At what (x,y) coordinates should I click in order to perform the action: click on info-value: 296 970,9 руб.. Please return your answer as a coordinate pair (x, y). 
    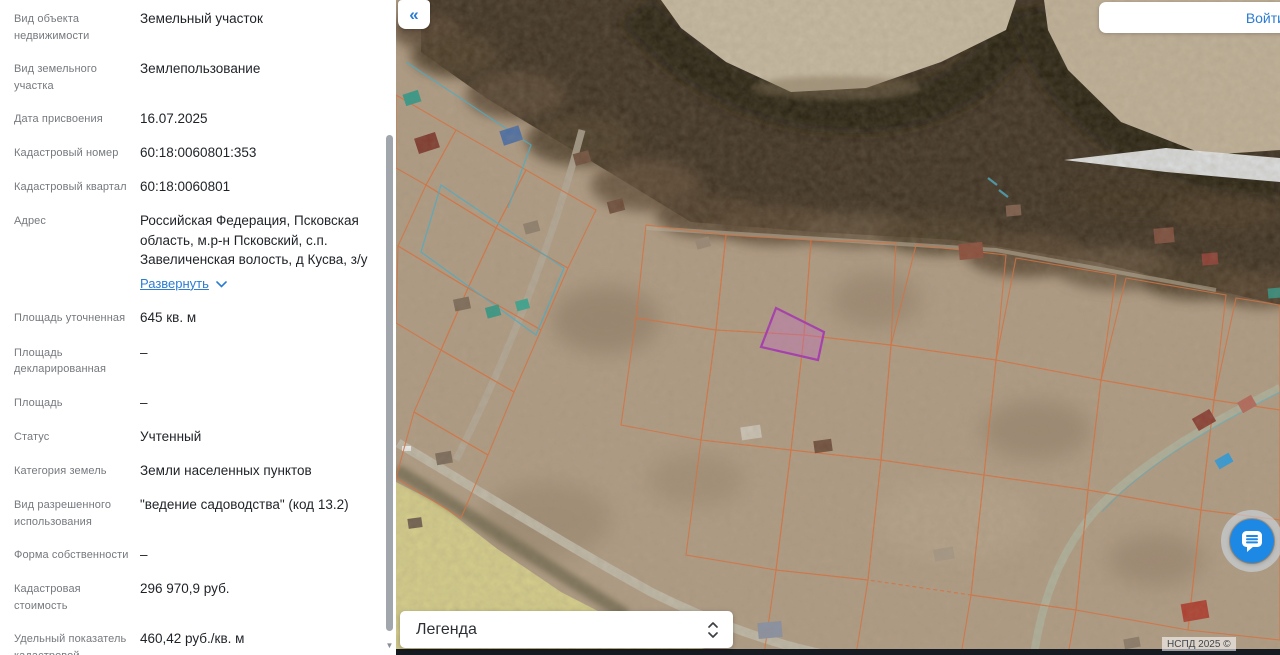
    Looking at the image, I should click on (185, 589).